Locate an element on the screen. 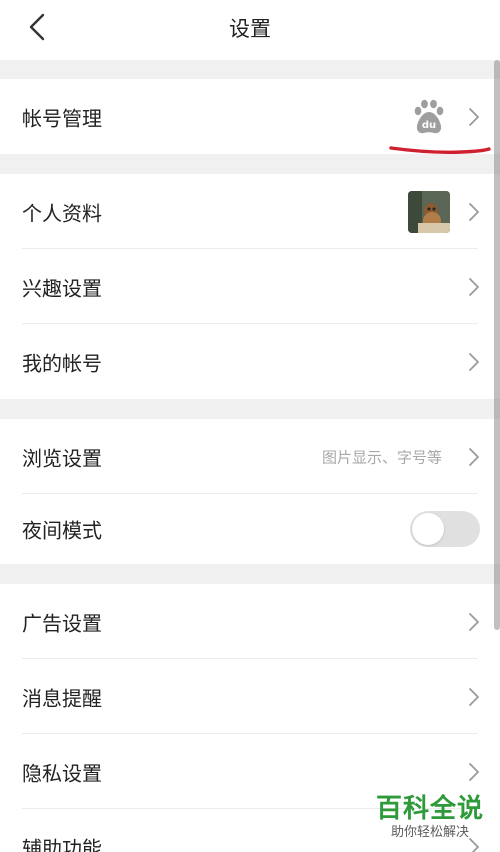 The width and height of the screenshot is (500, 852). row-label: 广告设置 is located at coordinates (62, 623).